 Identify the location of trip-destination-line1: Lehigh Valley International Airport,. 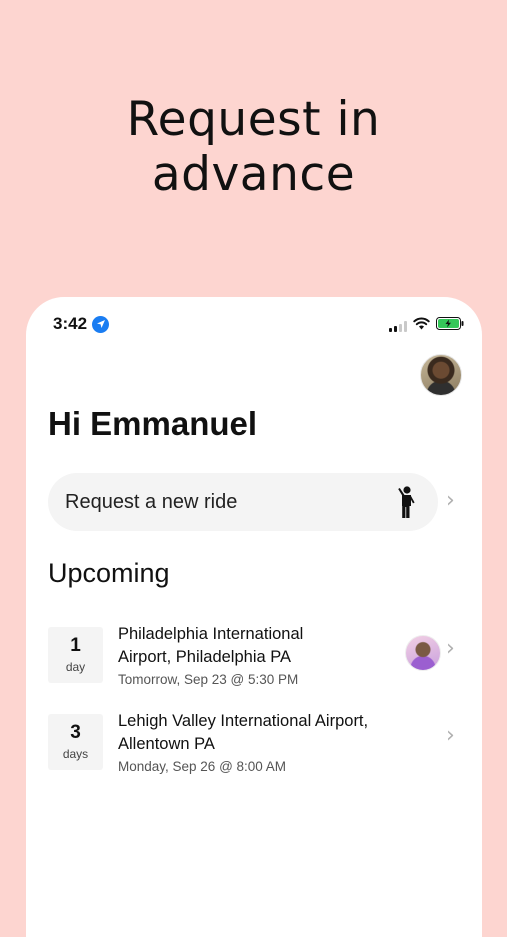
(243, 721).